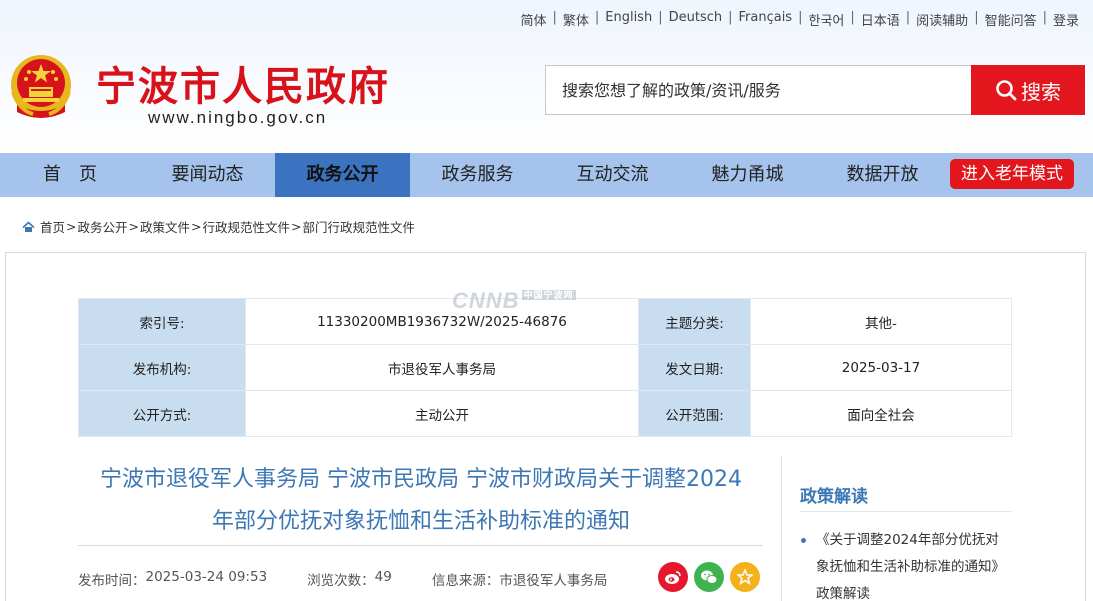 The image size is (1093, 601). What do you see at coordinates (1066, 19) in the screenshot?
I see `login-link: 登录` at bounding box center [1066, 19].